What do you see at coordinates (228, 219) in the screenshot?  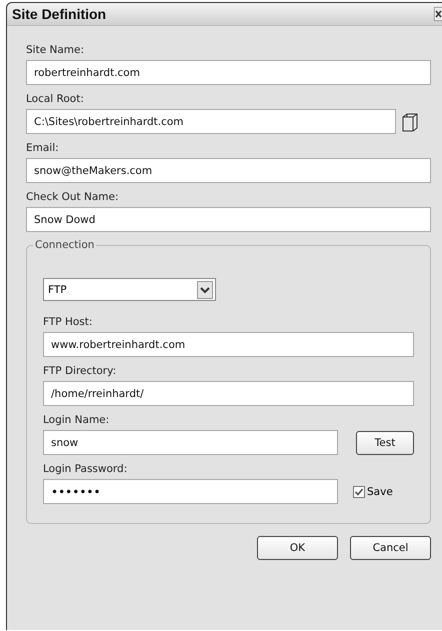 I see `text-field: Snow Dowd` at bounding box center [228, 219].